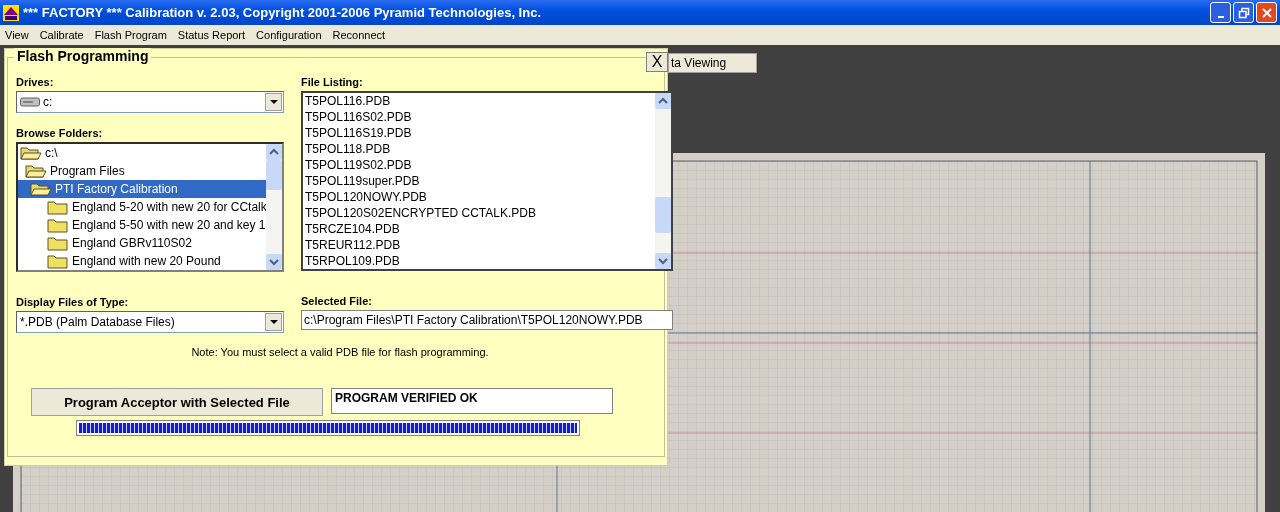 Image resolution: width=1280 pixels, height=512 pixels. Describe the element at coordinates (60, 134) in the screenshot. I see `field-label: Browse Folders:` at that location.